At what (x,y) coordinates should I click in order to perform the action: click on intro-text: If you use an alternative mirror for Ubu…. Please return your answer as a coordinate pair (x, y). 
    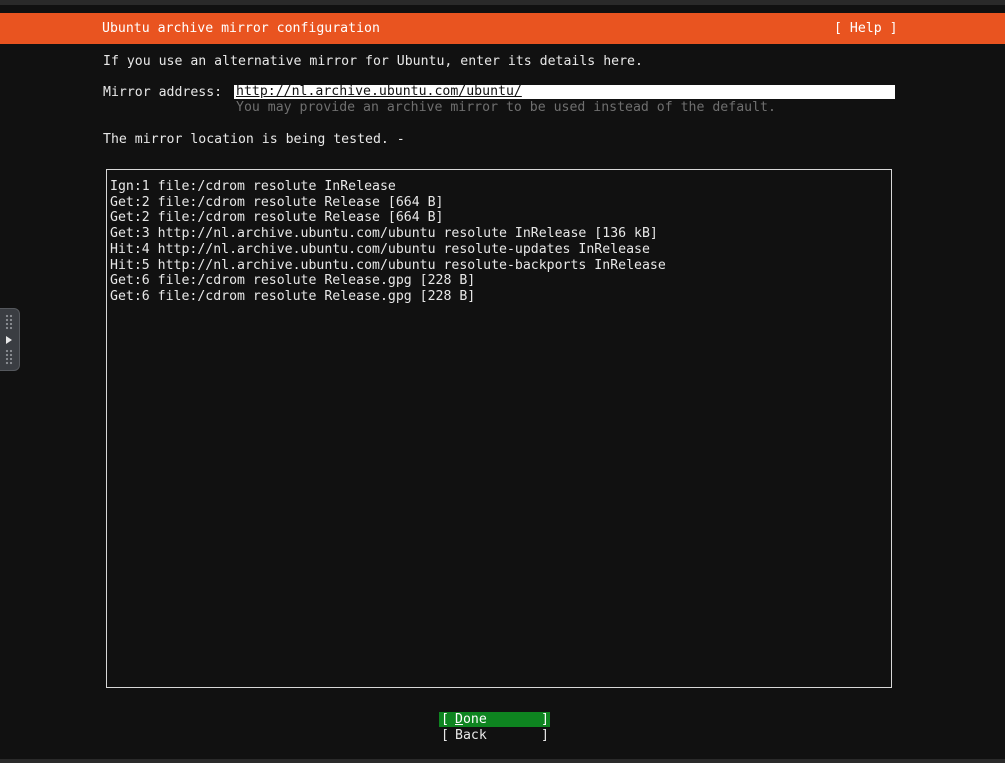
    Looking at the image, I should click on (373, 61).